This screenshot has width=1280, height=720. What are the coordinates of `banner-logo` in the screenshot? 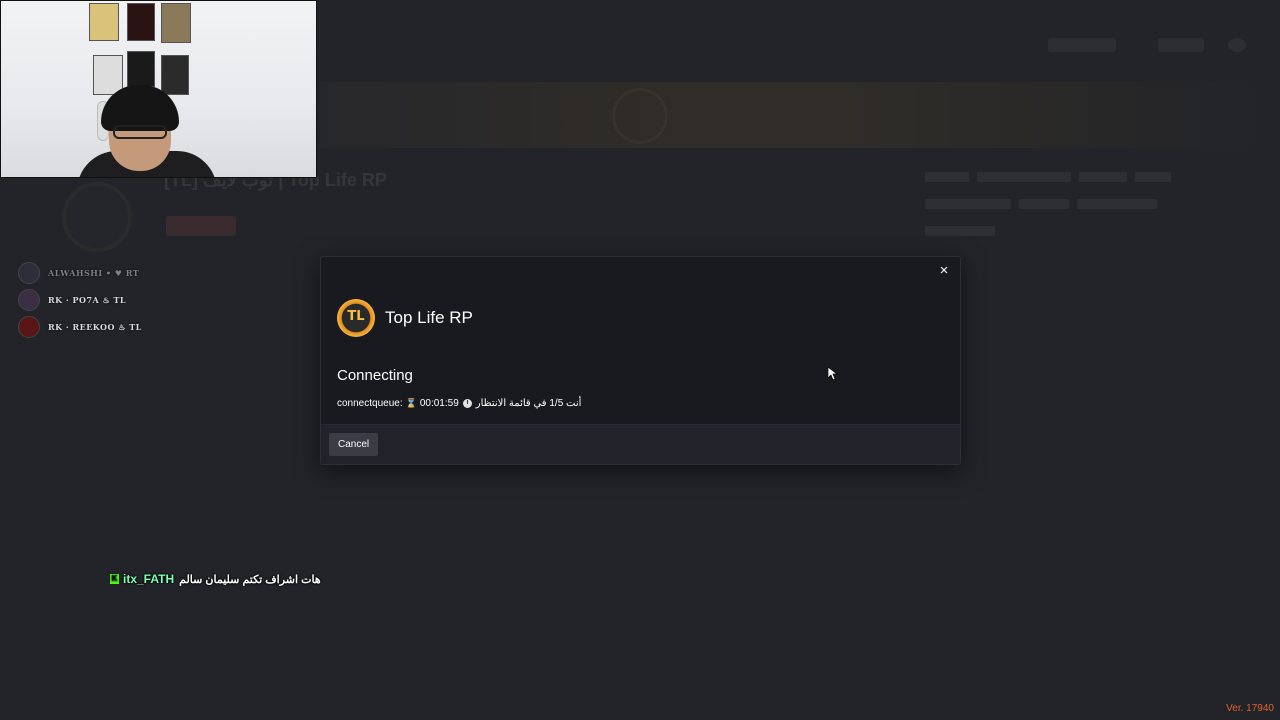 It's located at (640, 116).